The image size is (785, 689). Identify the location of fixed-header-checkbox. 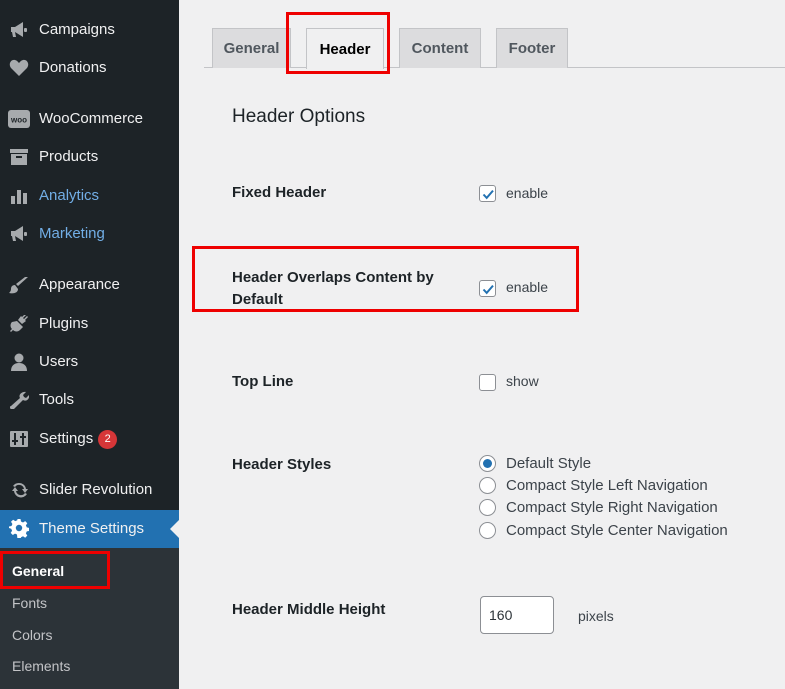
(487, 193).